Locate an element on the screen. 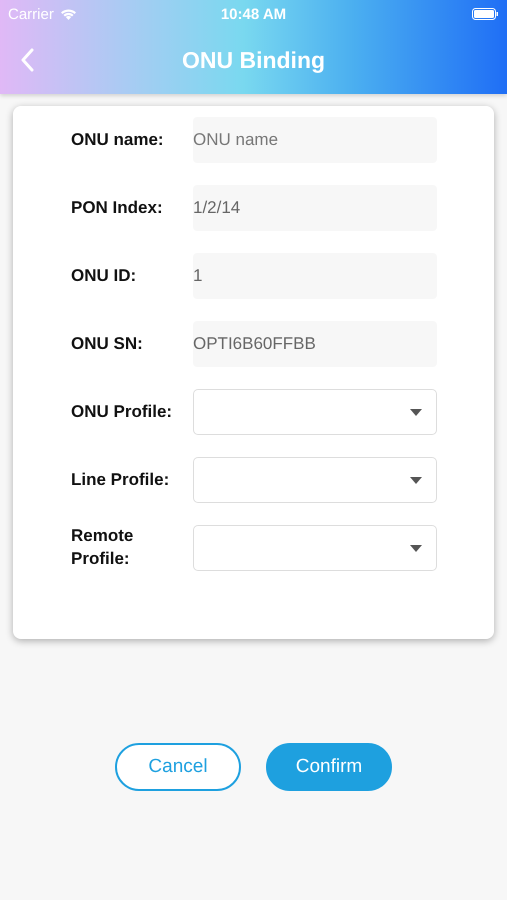 This screenshot has height=900, width=507. field-label: Remote Profile: is located at coordinates (102, 547).